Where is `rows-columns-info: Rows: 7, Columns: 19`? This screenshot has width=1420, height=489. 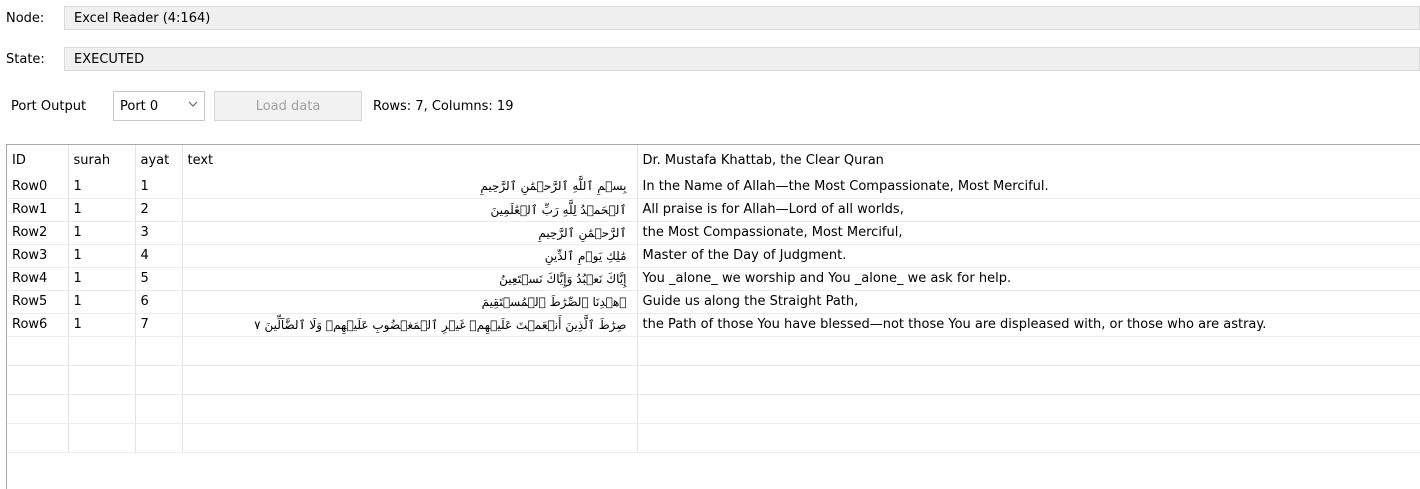 rows-columns-info: Rows: 7, Columns: 19 is located at coordinates (443, 106).